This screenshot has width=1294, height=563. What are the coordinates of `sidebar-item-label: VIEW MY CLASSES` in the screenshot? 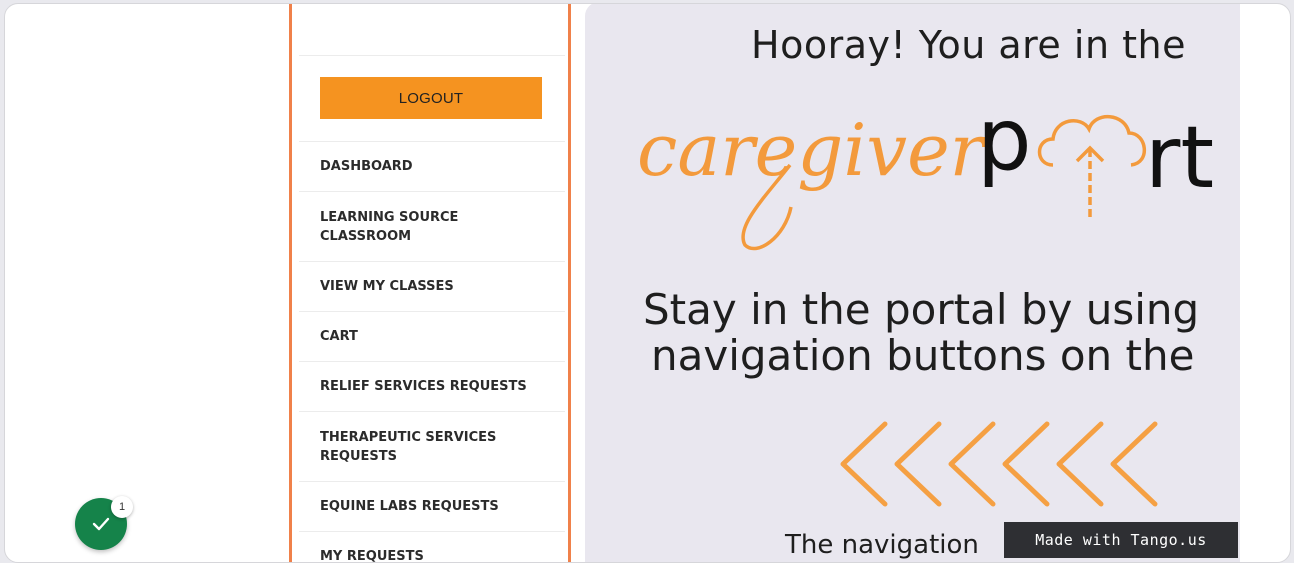 It's located at (387, 286).